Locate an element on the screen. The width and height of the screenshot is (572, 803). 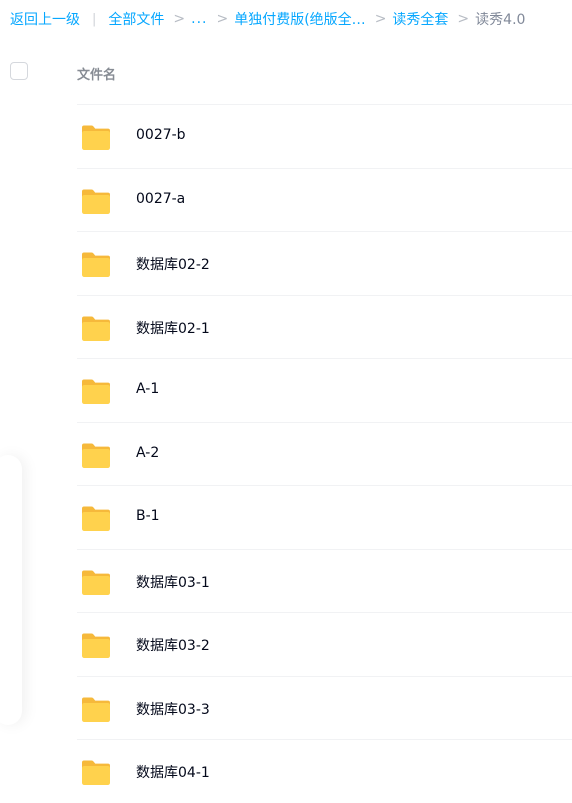
file-name: 数据库03-1 is located at coordinates (173, 582).